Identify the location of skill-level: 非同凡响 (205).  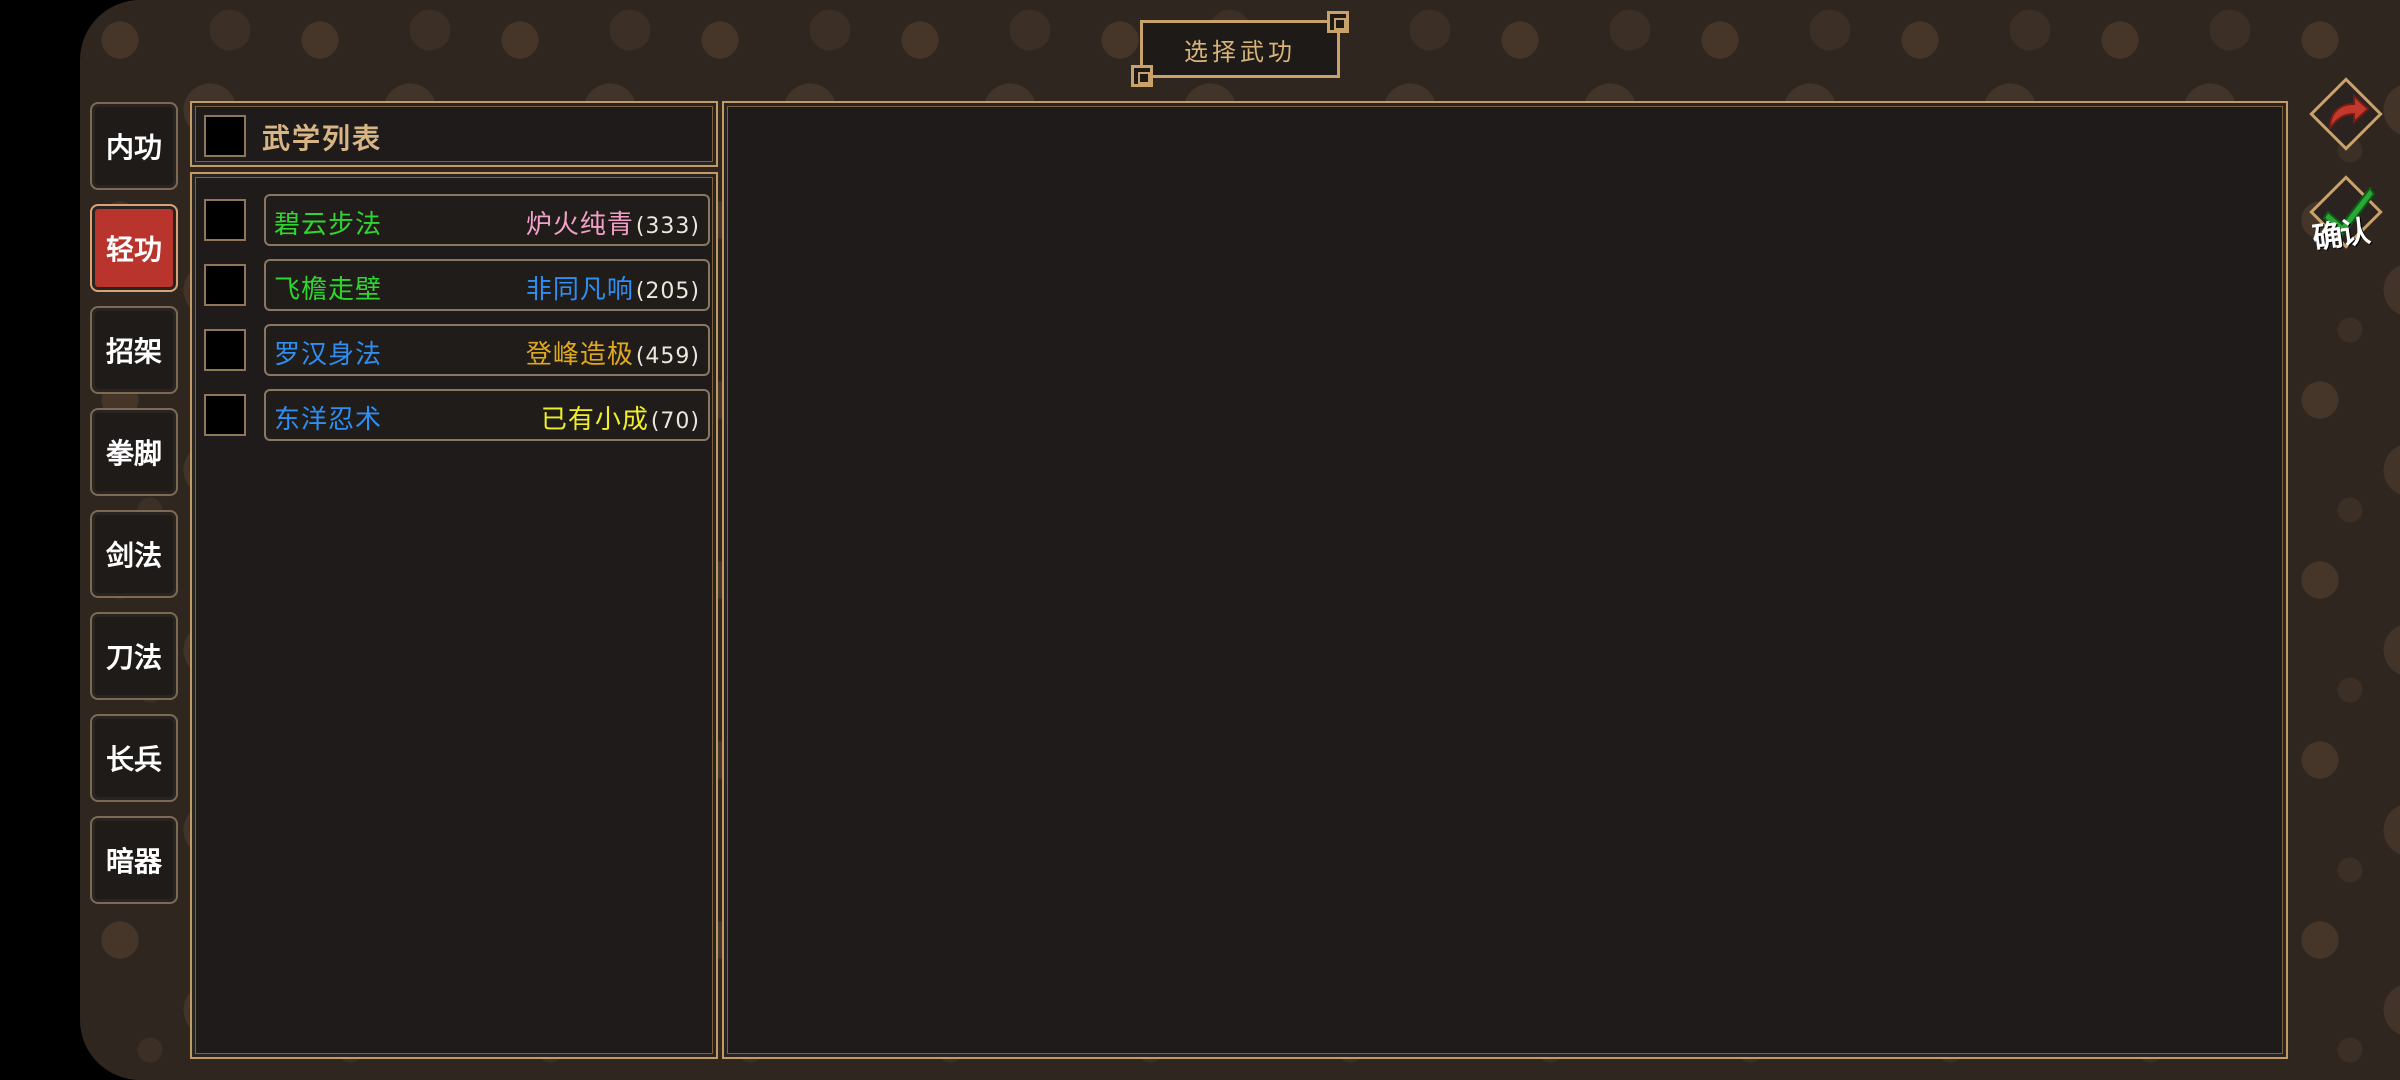
(613, 287).